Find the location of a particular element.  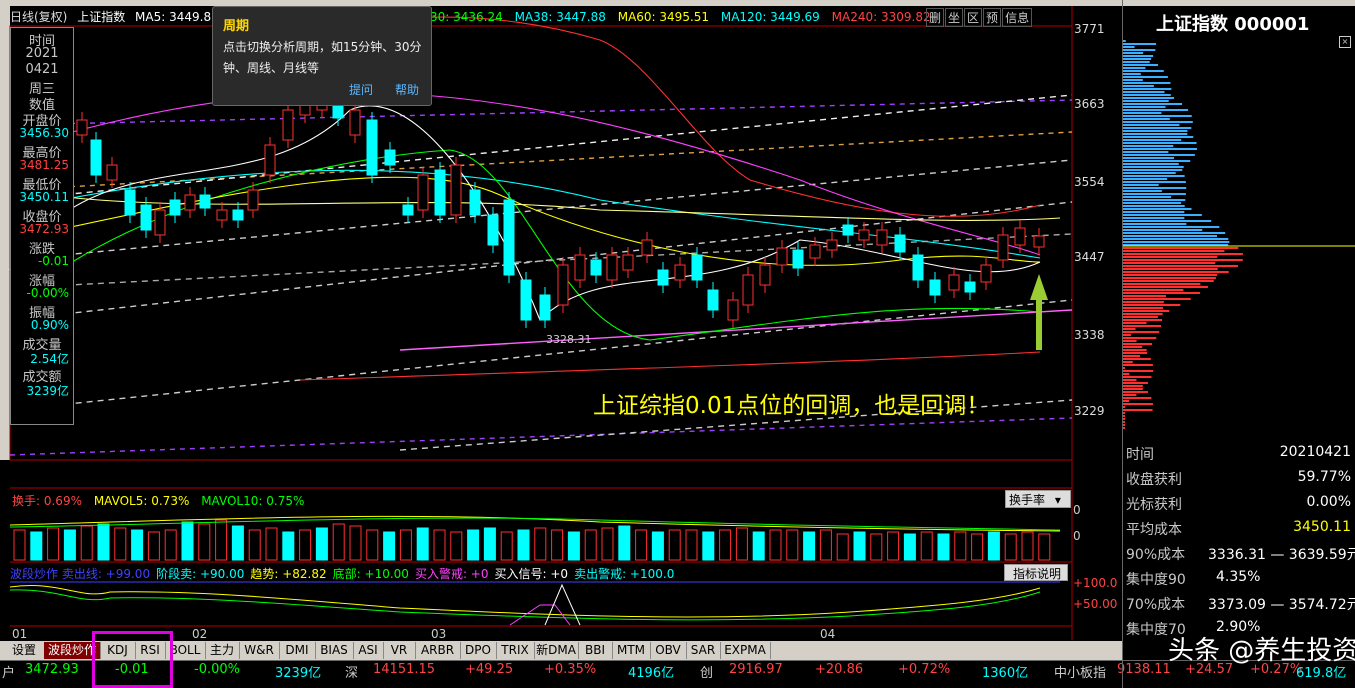

tab-vr: VR is located at coordinates (399, 650).